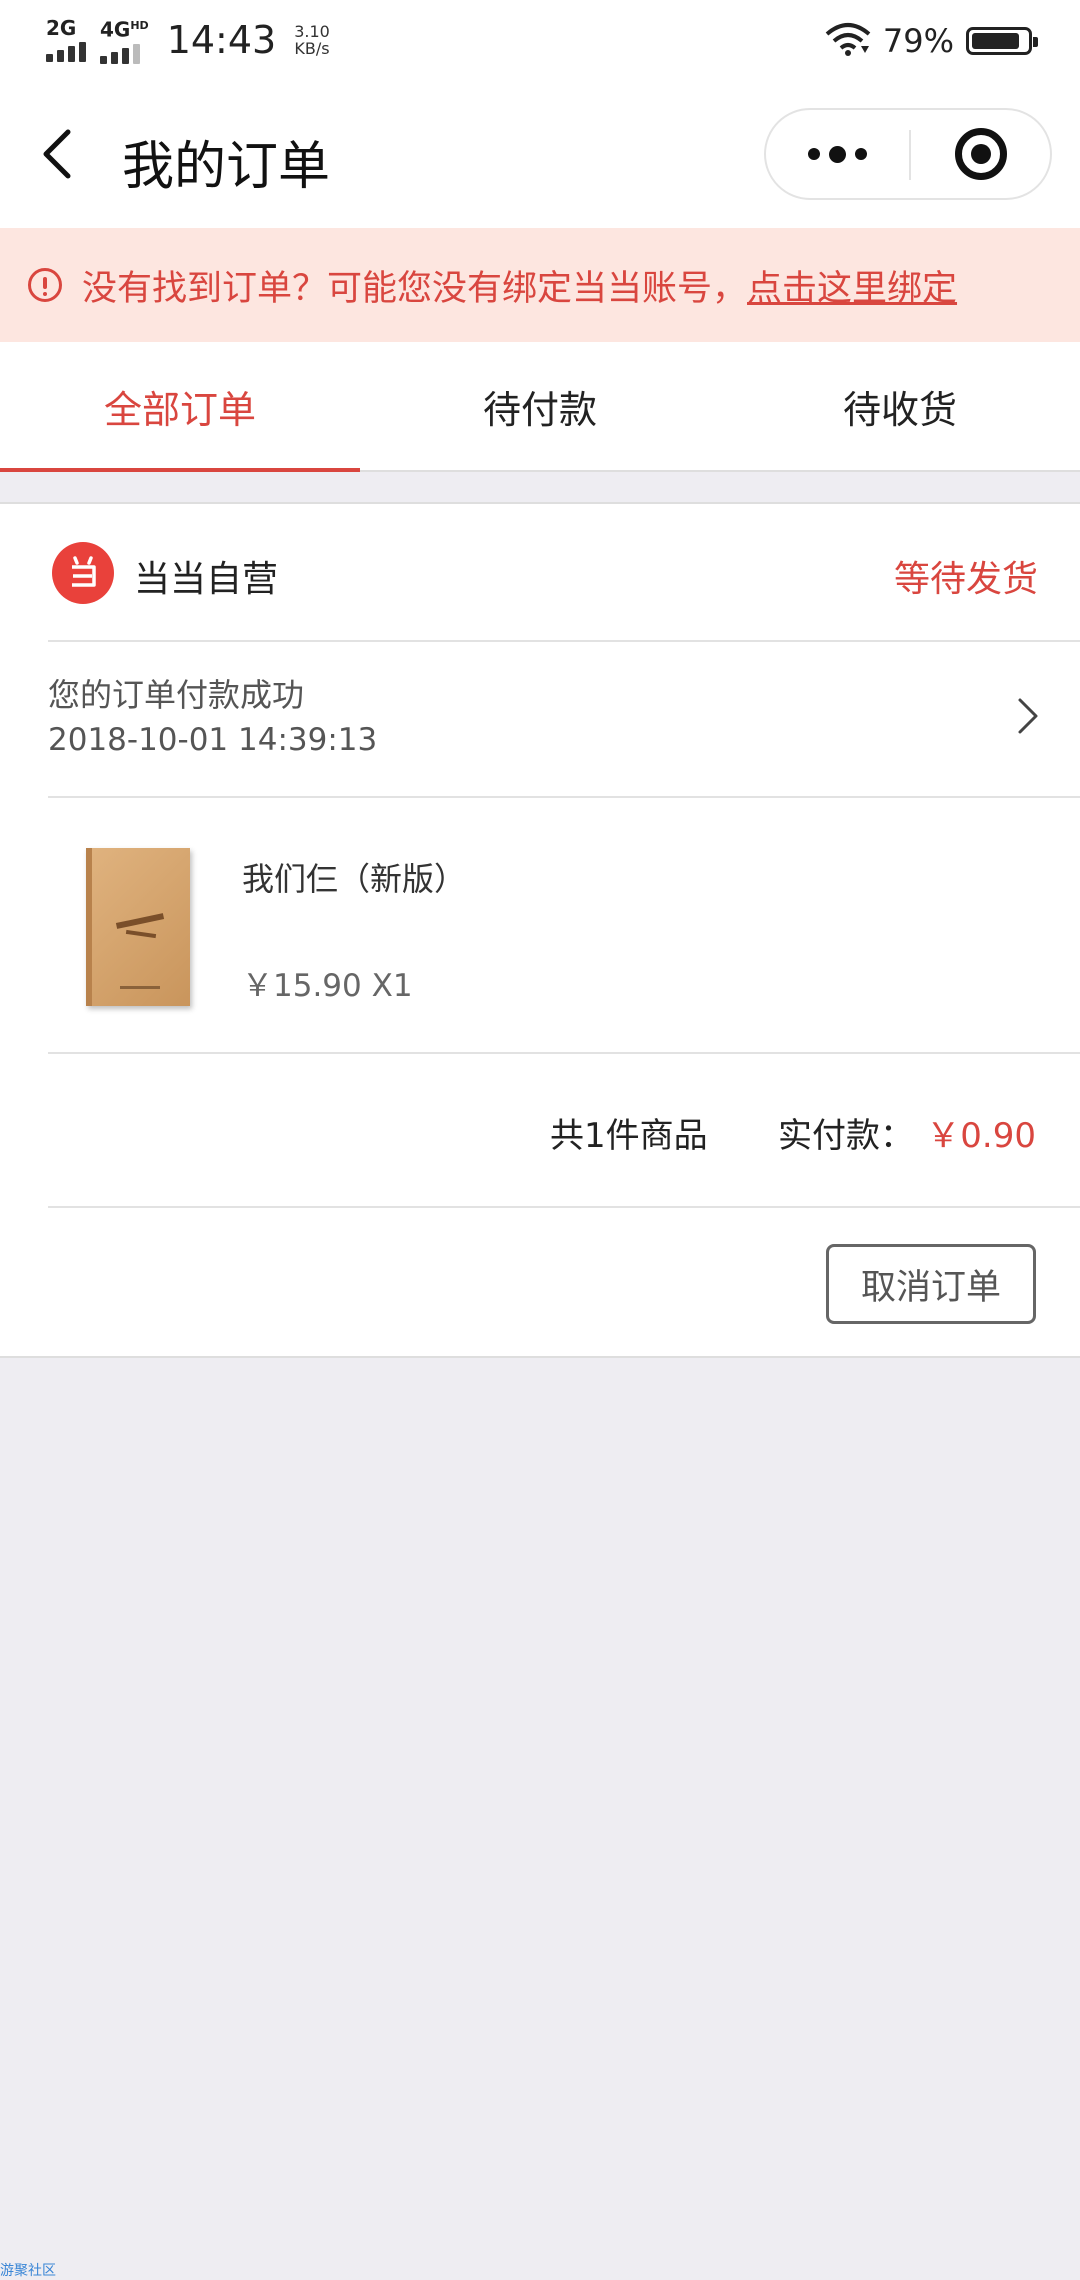 The width and height of the screenshot is (1080, 2280). I want to click on target-close-icon, so click(980, 154).